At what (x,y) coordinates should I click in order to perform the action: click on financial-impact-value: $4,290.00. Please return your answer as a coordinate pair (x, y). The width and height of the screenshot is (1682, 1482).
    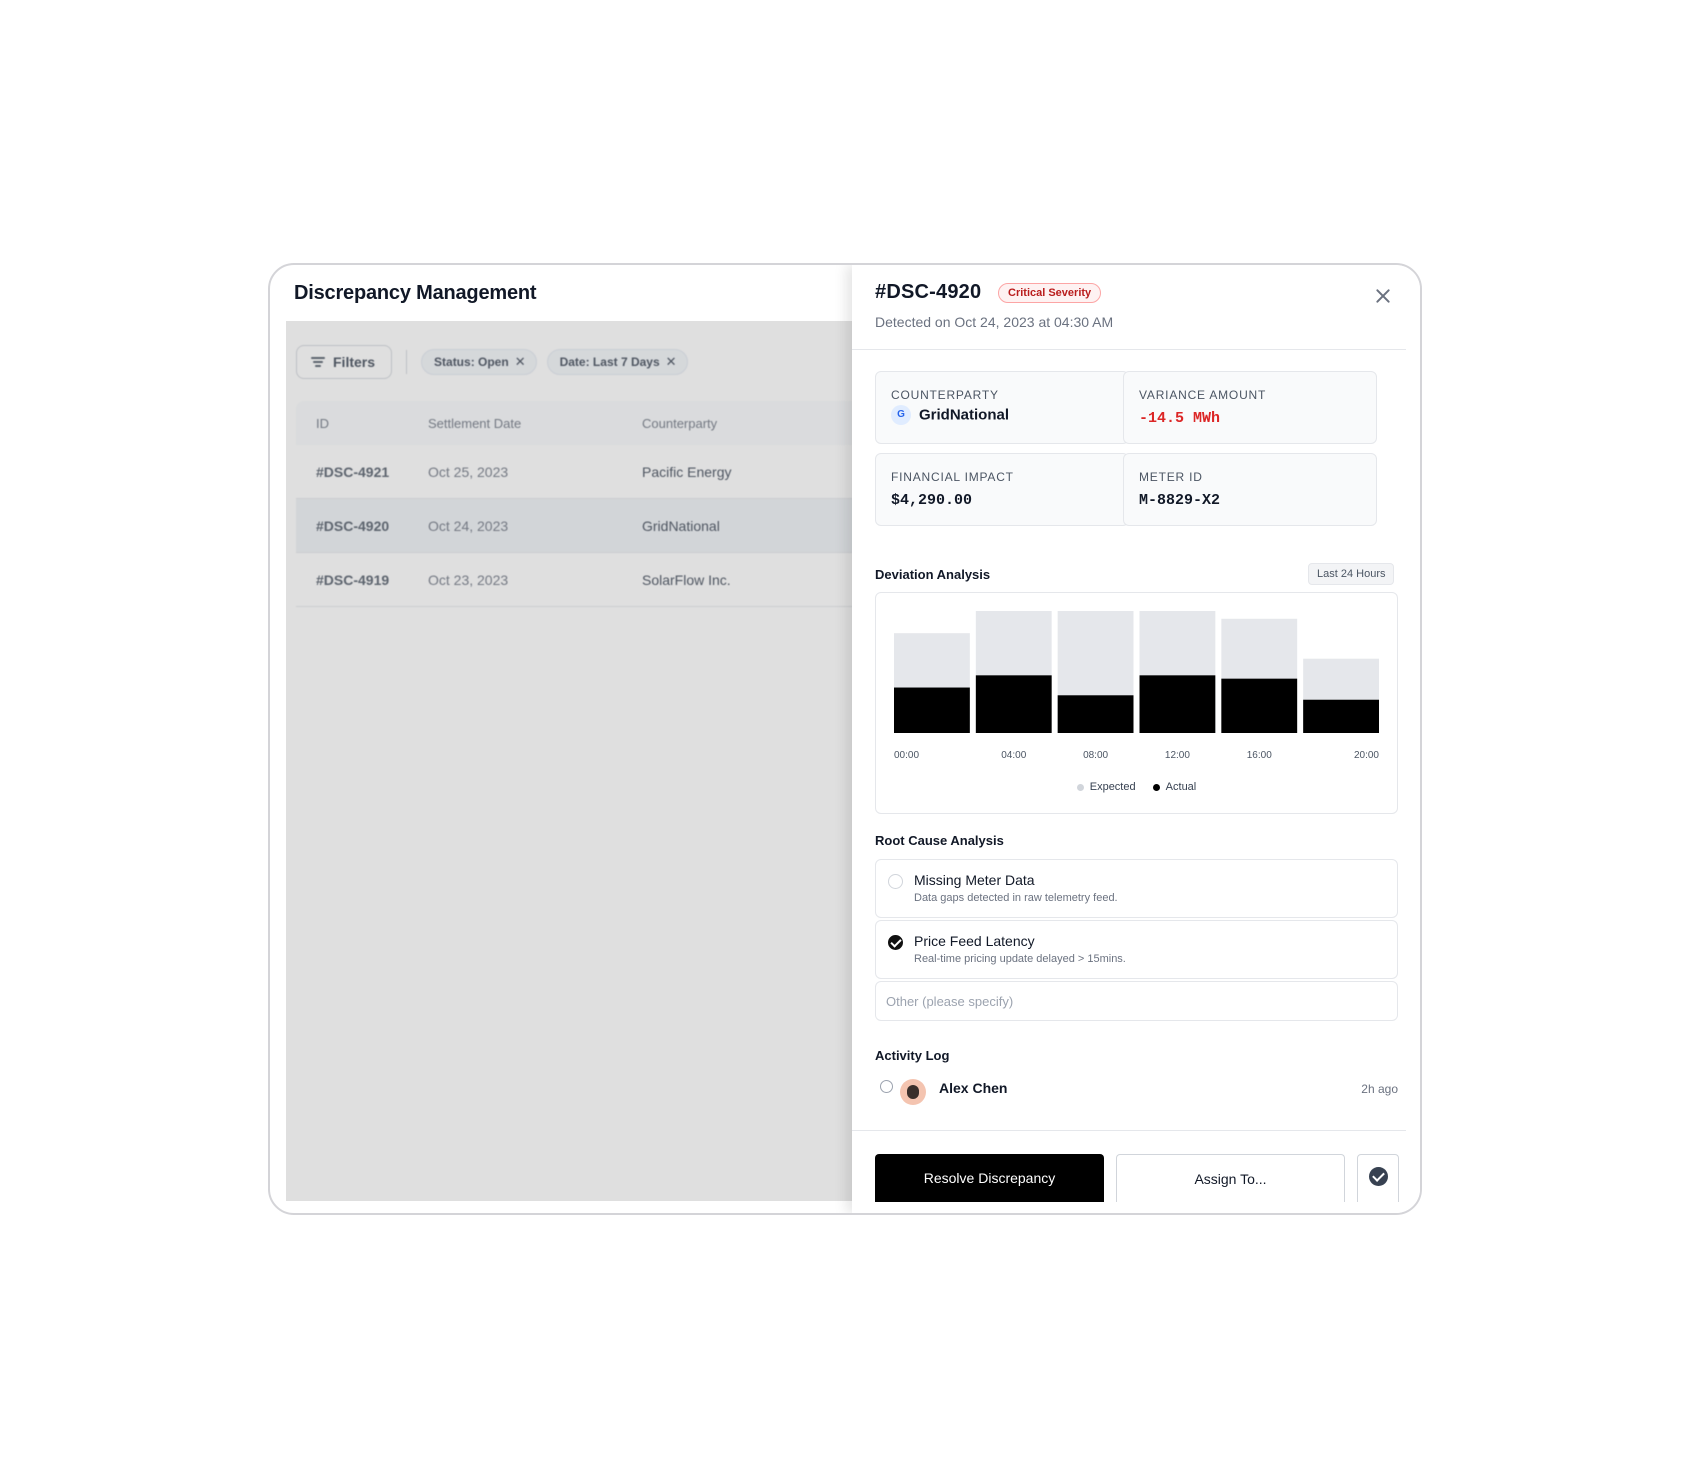
    Looking at the image, I should click on (932, 500).